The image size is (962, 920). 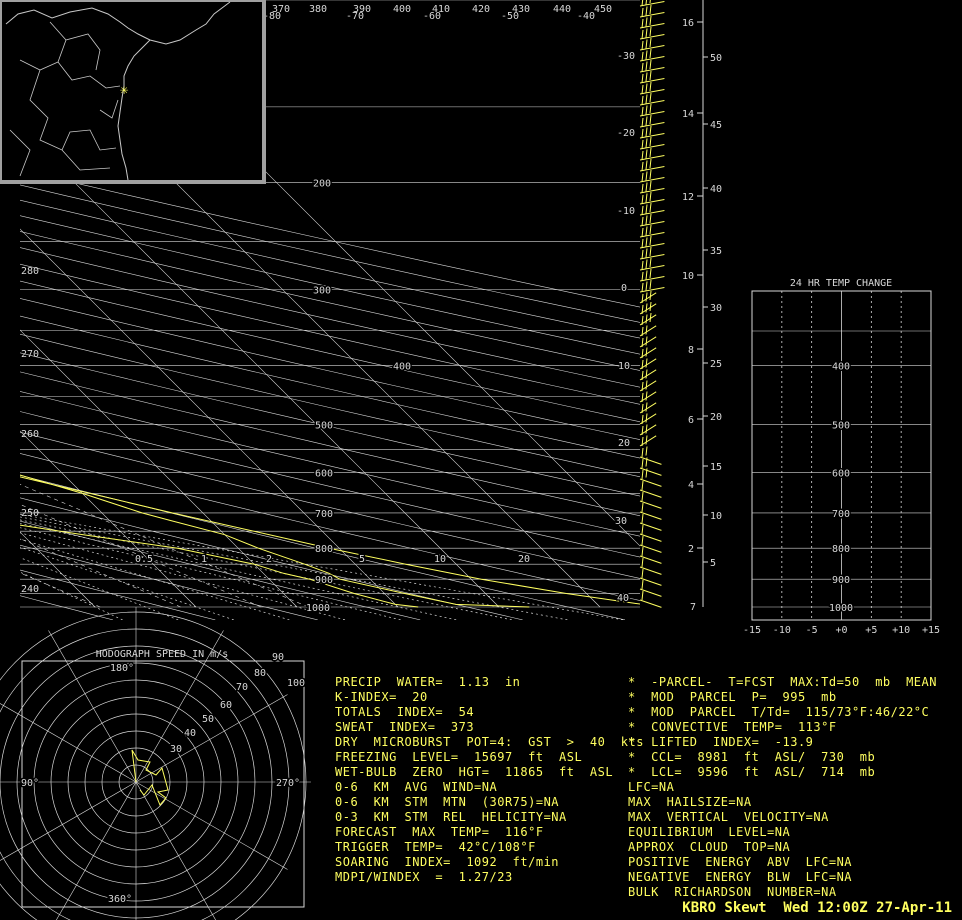 What do you see at coordinates (841, 608) in the screenshot?
I see `temp-change-y-label: 1000` at bounding box center [841, 608].